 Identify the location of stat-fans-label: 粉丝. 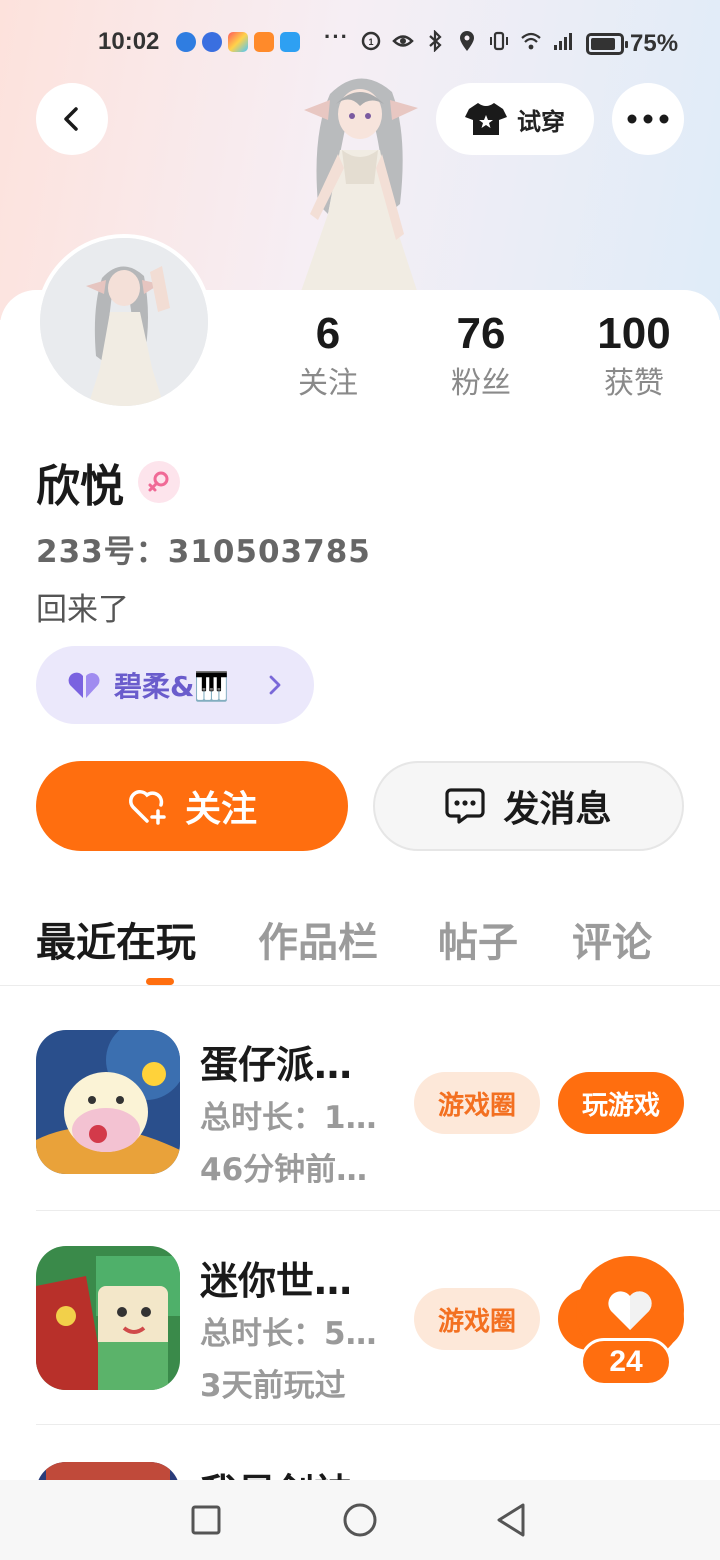
(481, 383).